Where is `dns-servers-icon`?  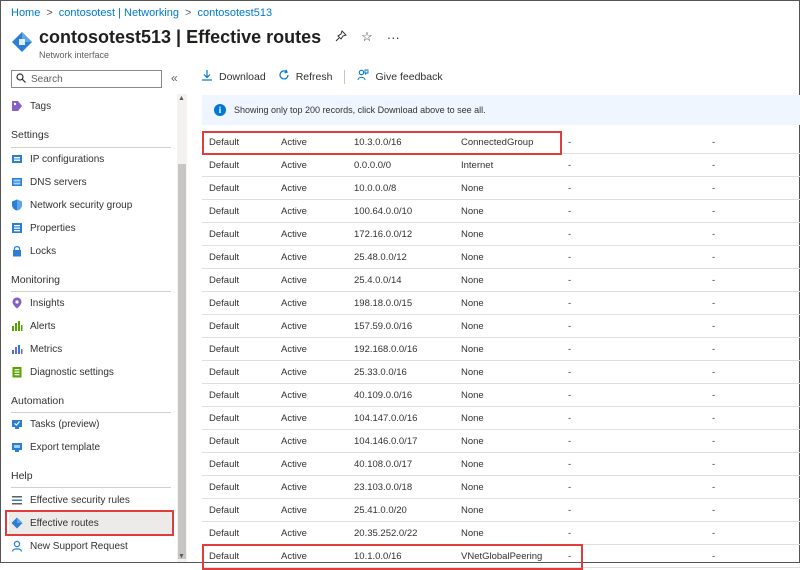
dns-servers-icon is located at coordinates (17, 182).